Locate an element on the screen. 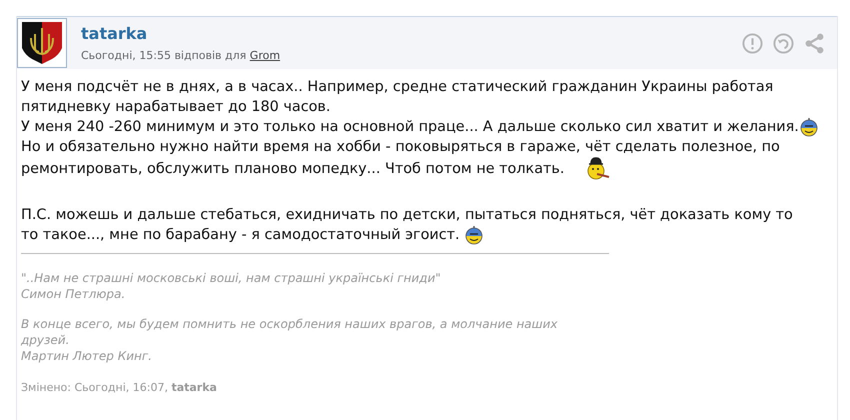  reply-to-link: Grom is located at coordinates (265, 55).